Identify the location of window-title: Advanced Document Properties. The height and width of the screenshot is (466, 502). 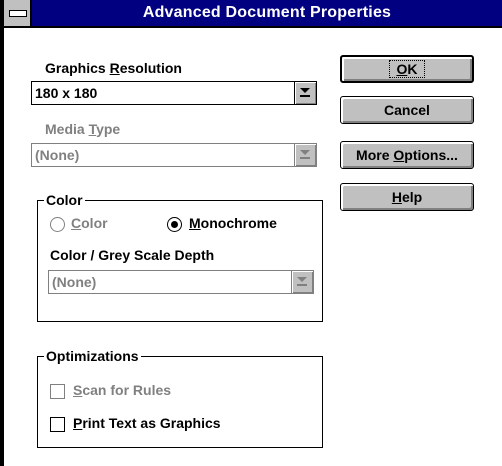
(267, 12).